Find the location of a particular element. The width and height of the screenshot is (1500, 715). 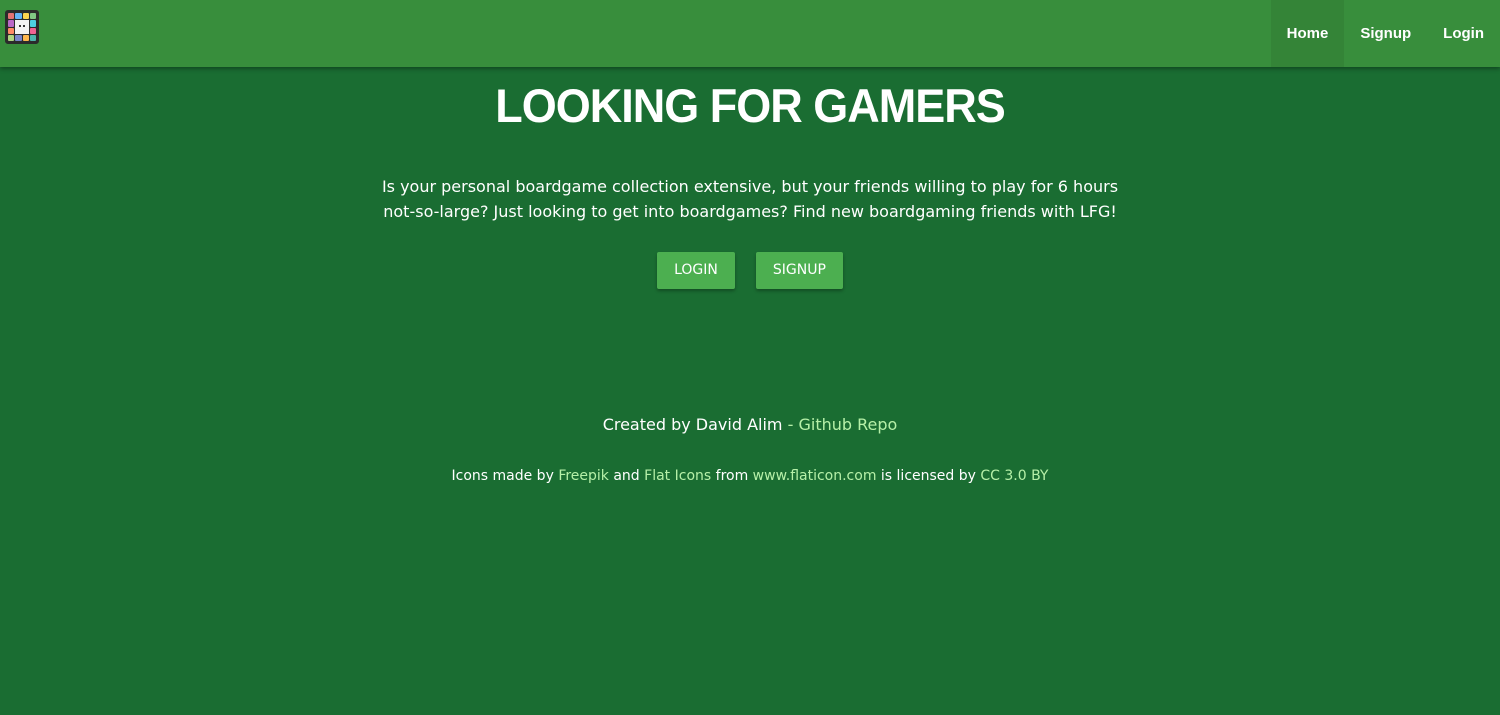

nav-links: Home Signup Login is located at coordinates (1385, 33).